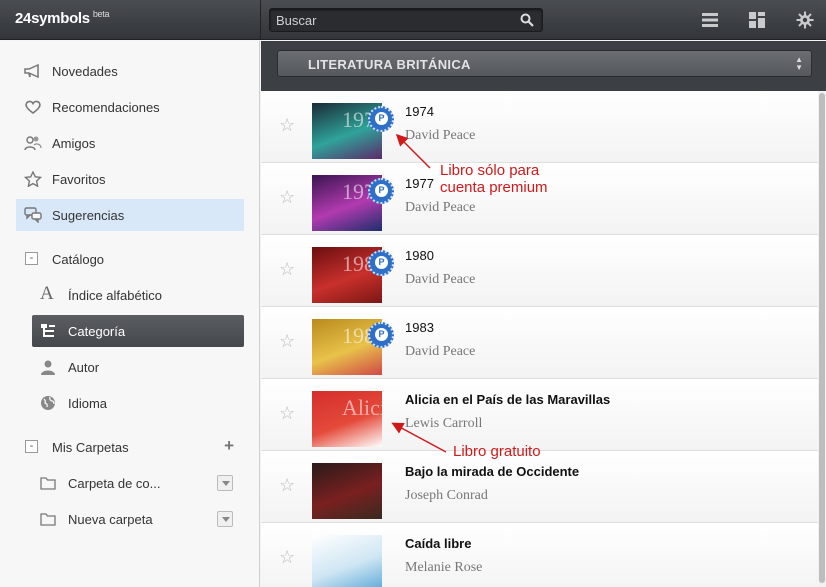 This screenshot has width=826, height=587. Describe the element at coordinates (85, 71) in the screenshot. I see `sidebar-item-label: Novedades` at that location.